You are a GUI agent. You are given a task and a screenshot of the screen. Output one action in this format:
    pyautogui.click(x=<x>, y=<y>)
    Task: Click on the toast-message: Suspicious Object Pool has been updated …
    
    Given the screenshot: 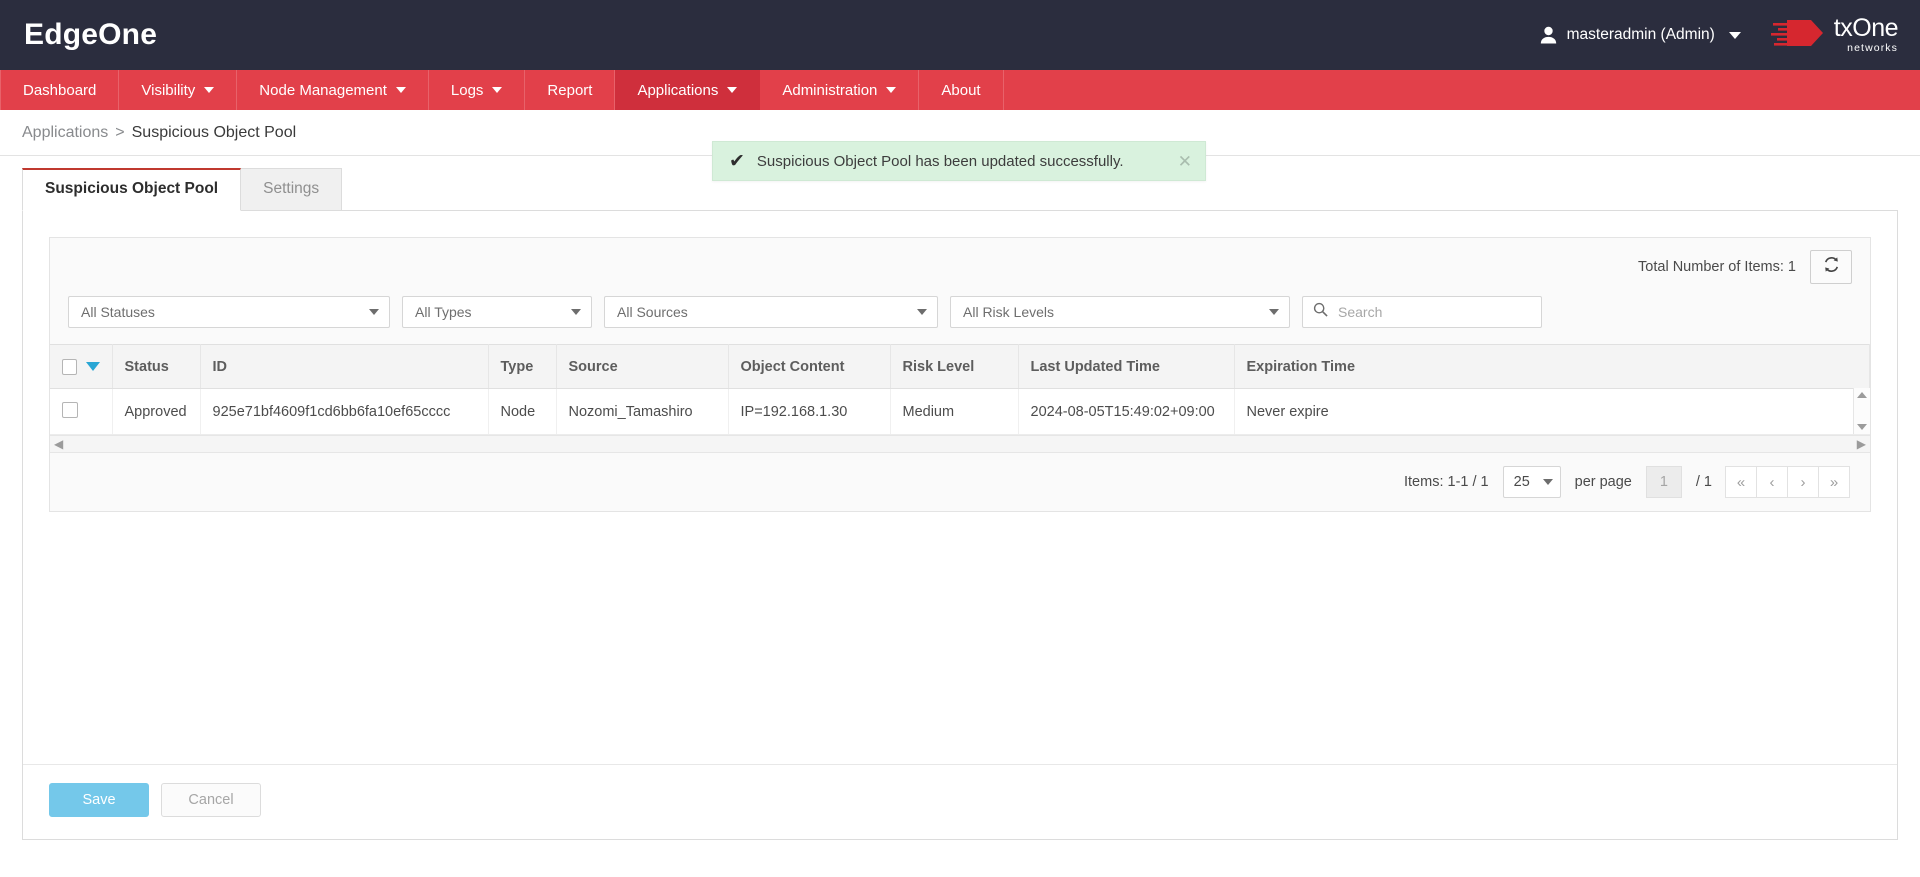 What is the action you would take?
    pyautogui.click(x=940, y=161)
    